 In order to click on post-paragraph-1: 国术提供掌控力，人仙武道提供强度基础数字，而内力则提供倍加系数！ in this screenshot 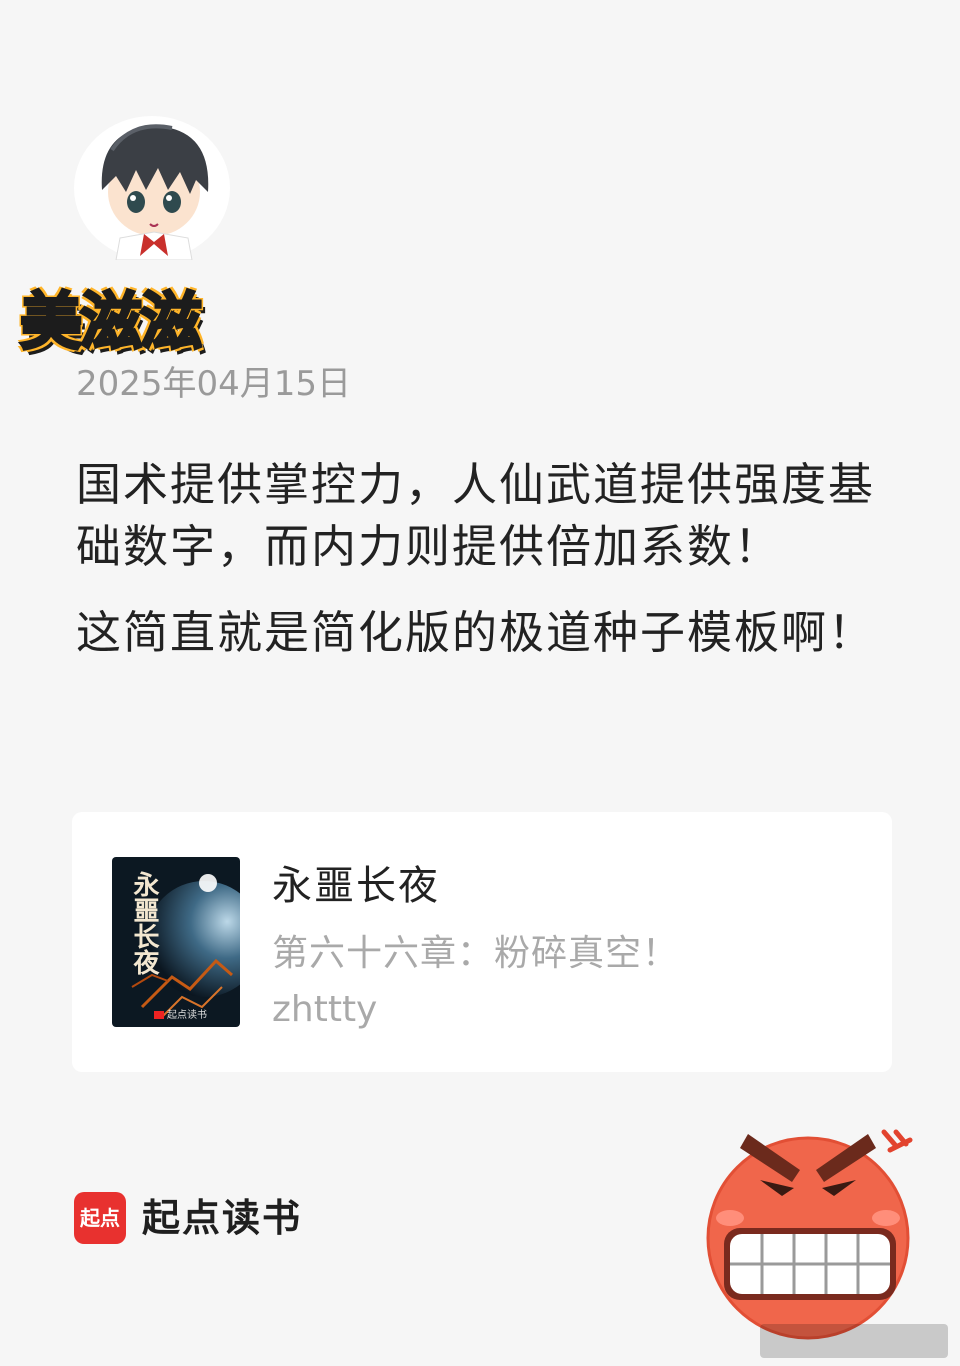, I will do `click(476, 515)`.